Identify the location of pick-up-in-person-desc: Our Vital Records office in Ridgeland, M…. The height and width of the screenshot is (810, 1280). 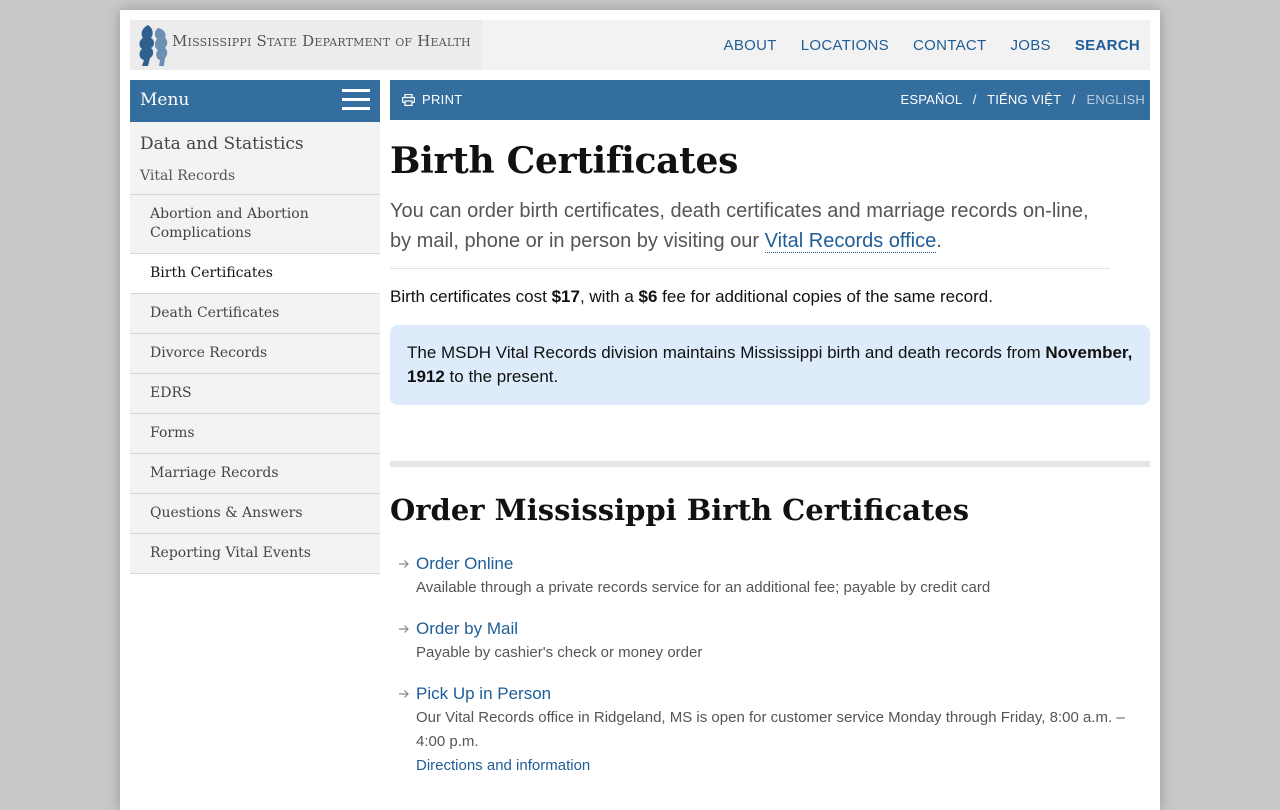
(770, 729).